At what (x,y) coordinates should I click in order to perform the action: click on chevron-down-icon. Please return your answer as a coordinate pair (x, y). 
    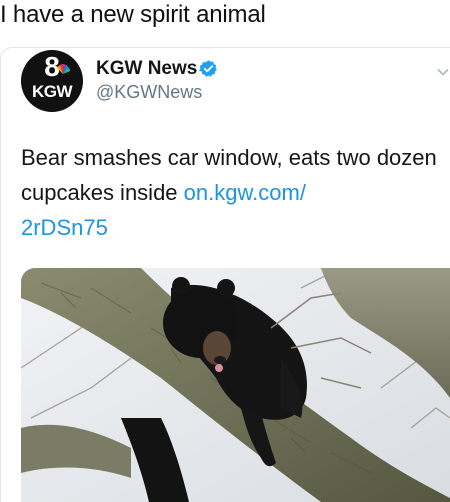
    Looking at the image, I should click on (443, 72).